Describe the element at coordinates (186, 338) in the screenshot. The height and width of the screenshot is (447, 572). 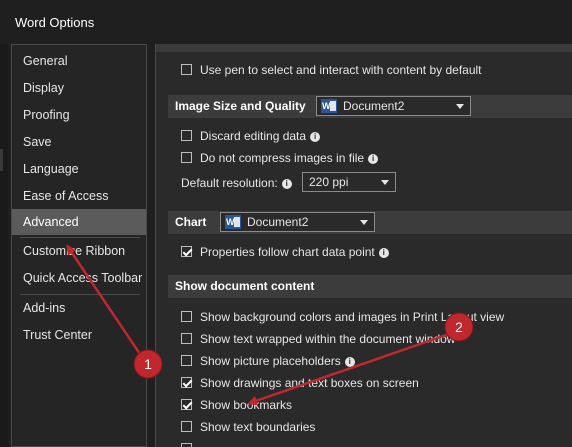
I see `show-text-wrapped-checkbox` at that location.